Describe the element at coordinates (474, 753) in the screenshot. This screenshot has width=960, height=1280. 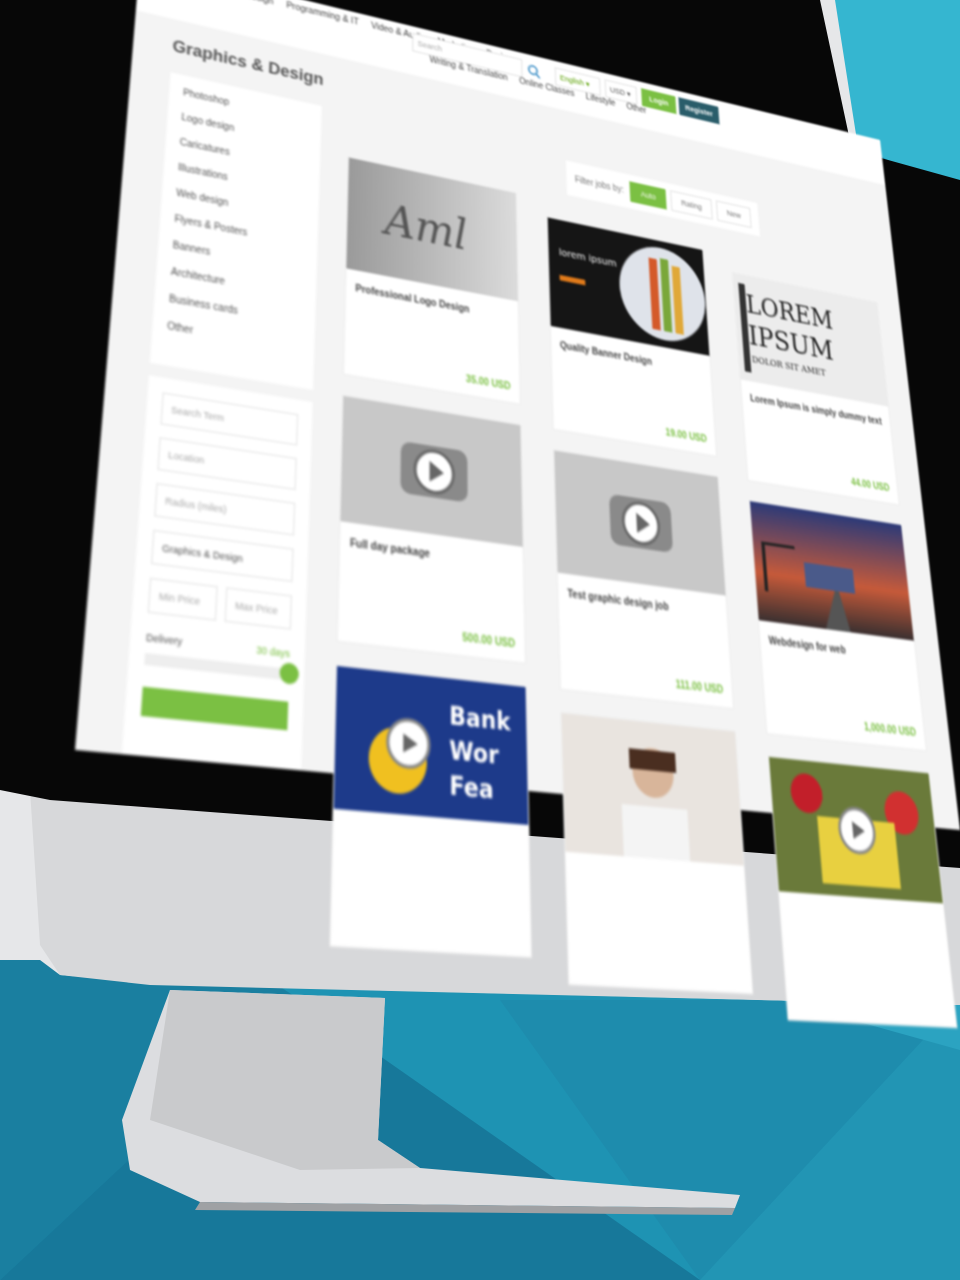
I see `svg-text: Wor` at that location.